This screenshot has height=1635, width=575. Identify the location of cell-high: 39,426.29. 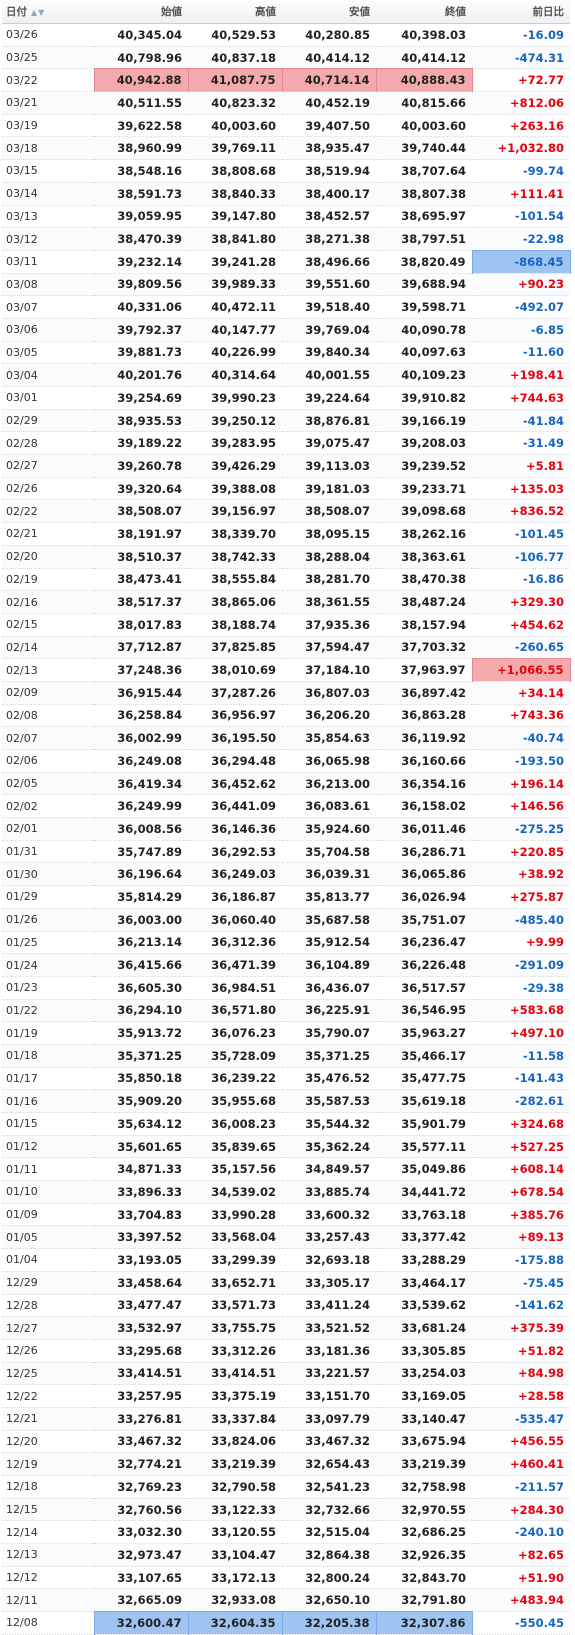
(235, 466).